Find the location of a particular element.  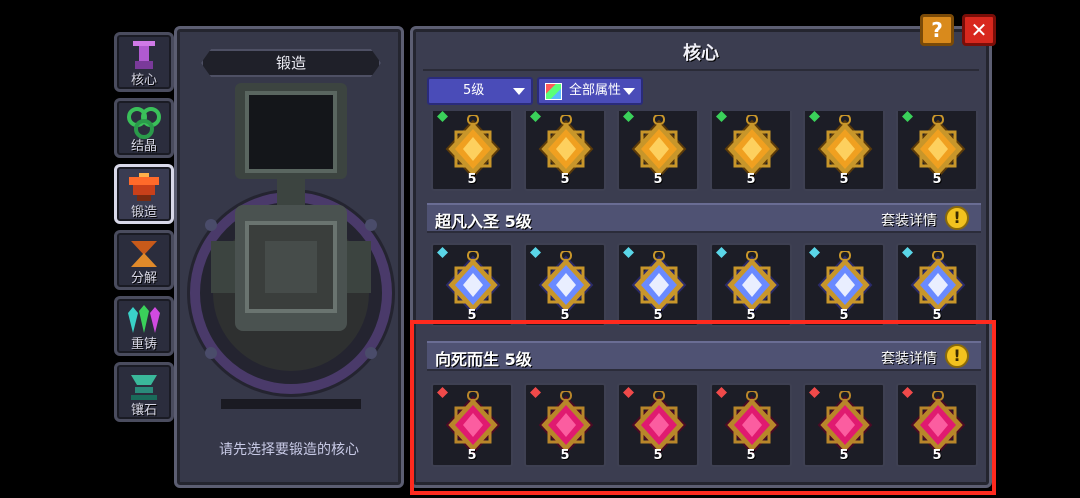

title-divider is located at coordinates (701, 70).